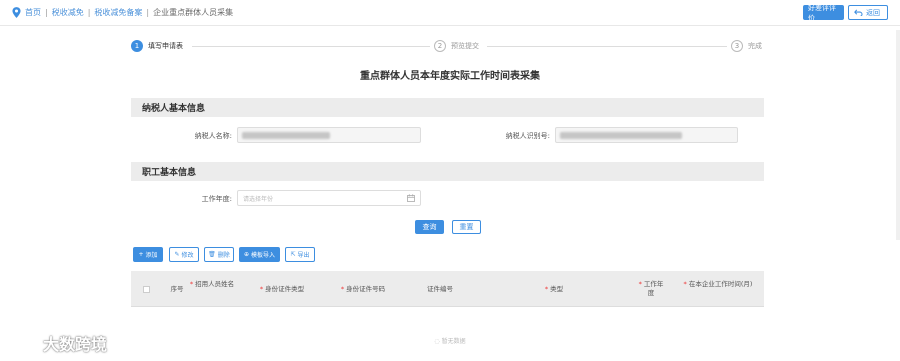 This screenshot has height=361, width=900. I want to click on employee-section-header: 职工基本信息, so click(447, 171).